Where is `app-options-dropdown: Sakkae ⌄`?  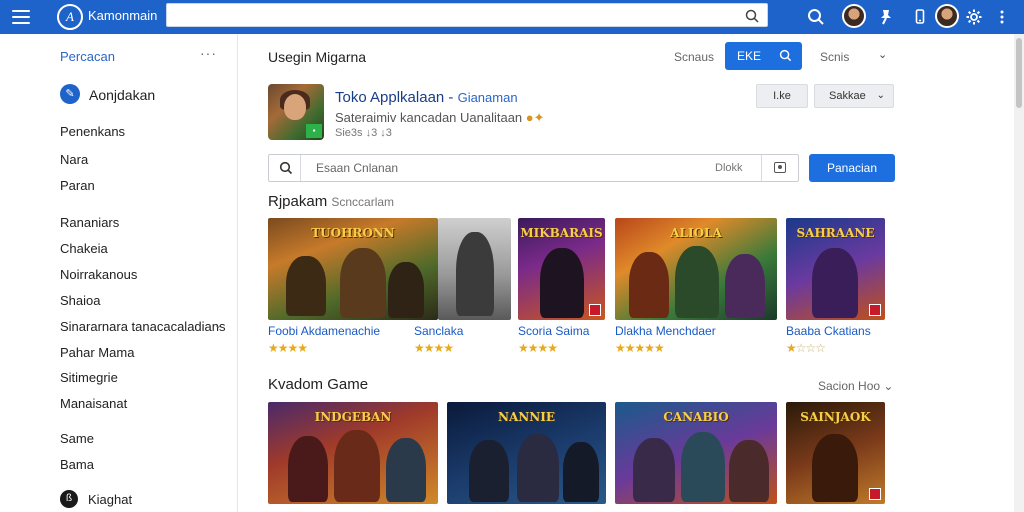
app-options-dropdown: Sakkae ⌄ is located at coordinates (854, 96).